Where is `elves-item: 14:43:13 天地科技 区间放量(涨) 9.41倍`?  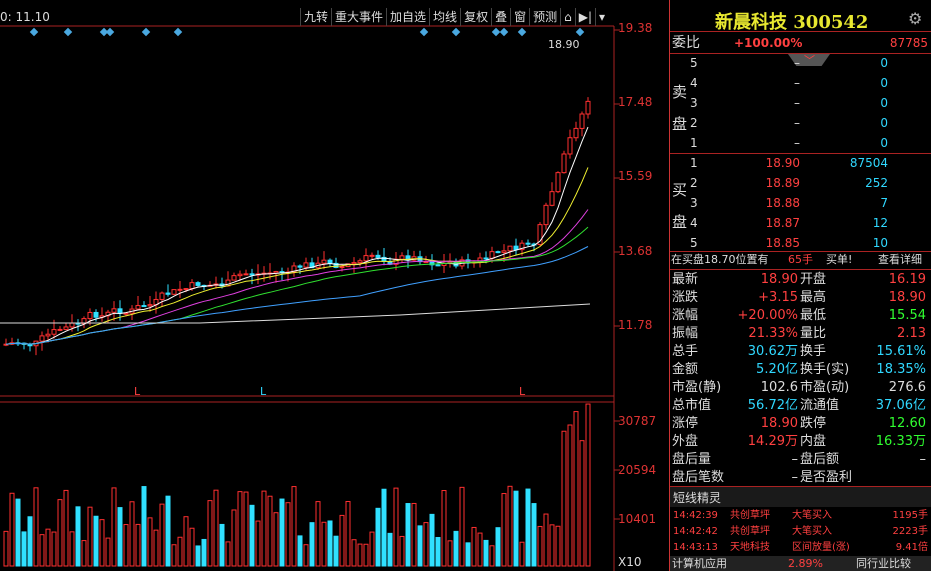
elves-item: 14:43:13 天地科技 区间放量(涨) 9.41倍 is located at coordinates (800, 548).